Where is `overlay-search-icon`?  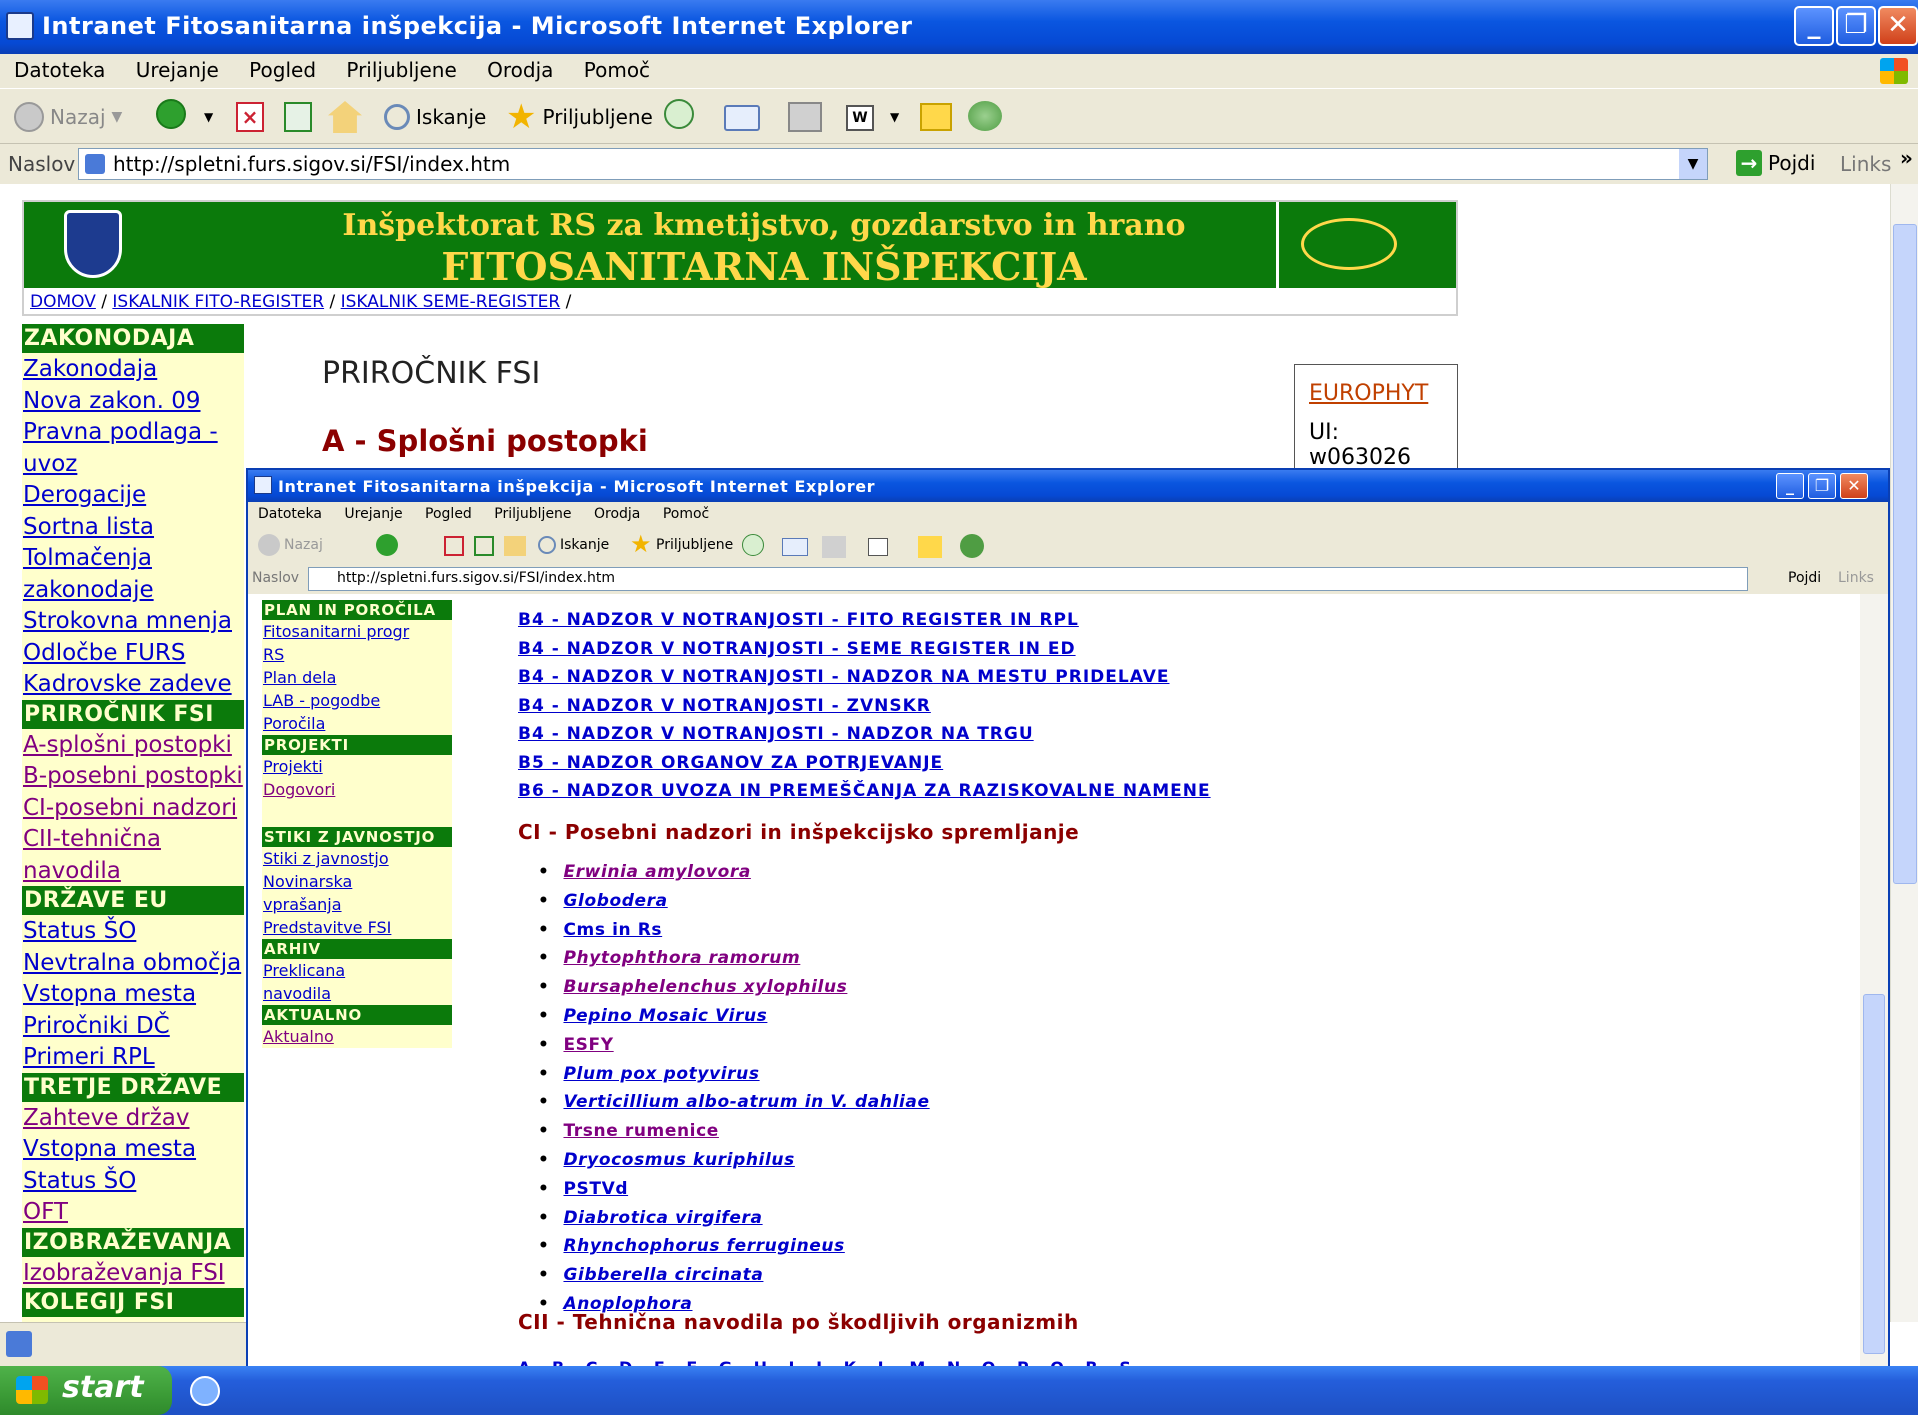
overlay-search-icon is located at coordinates (547, 545).